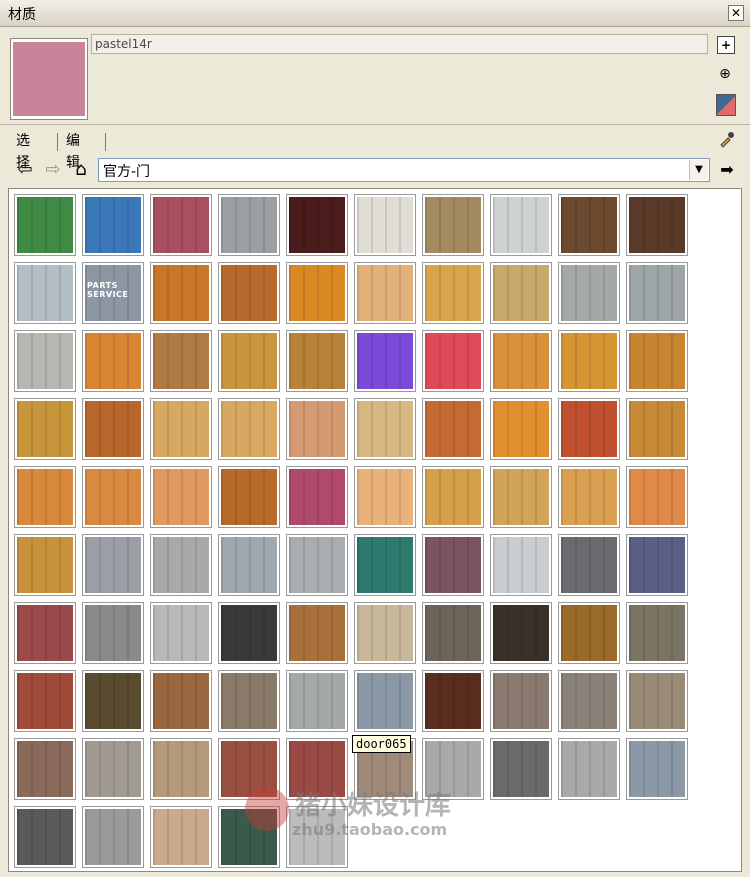 This screenshot has height=877, width=750. Describe the element at coordinates (698, 170) in the screenshot. I see `chevron-down-icon: ▼` at that location.